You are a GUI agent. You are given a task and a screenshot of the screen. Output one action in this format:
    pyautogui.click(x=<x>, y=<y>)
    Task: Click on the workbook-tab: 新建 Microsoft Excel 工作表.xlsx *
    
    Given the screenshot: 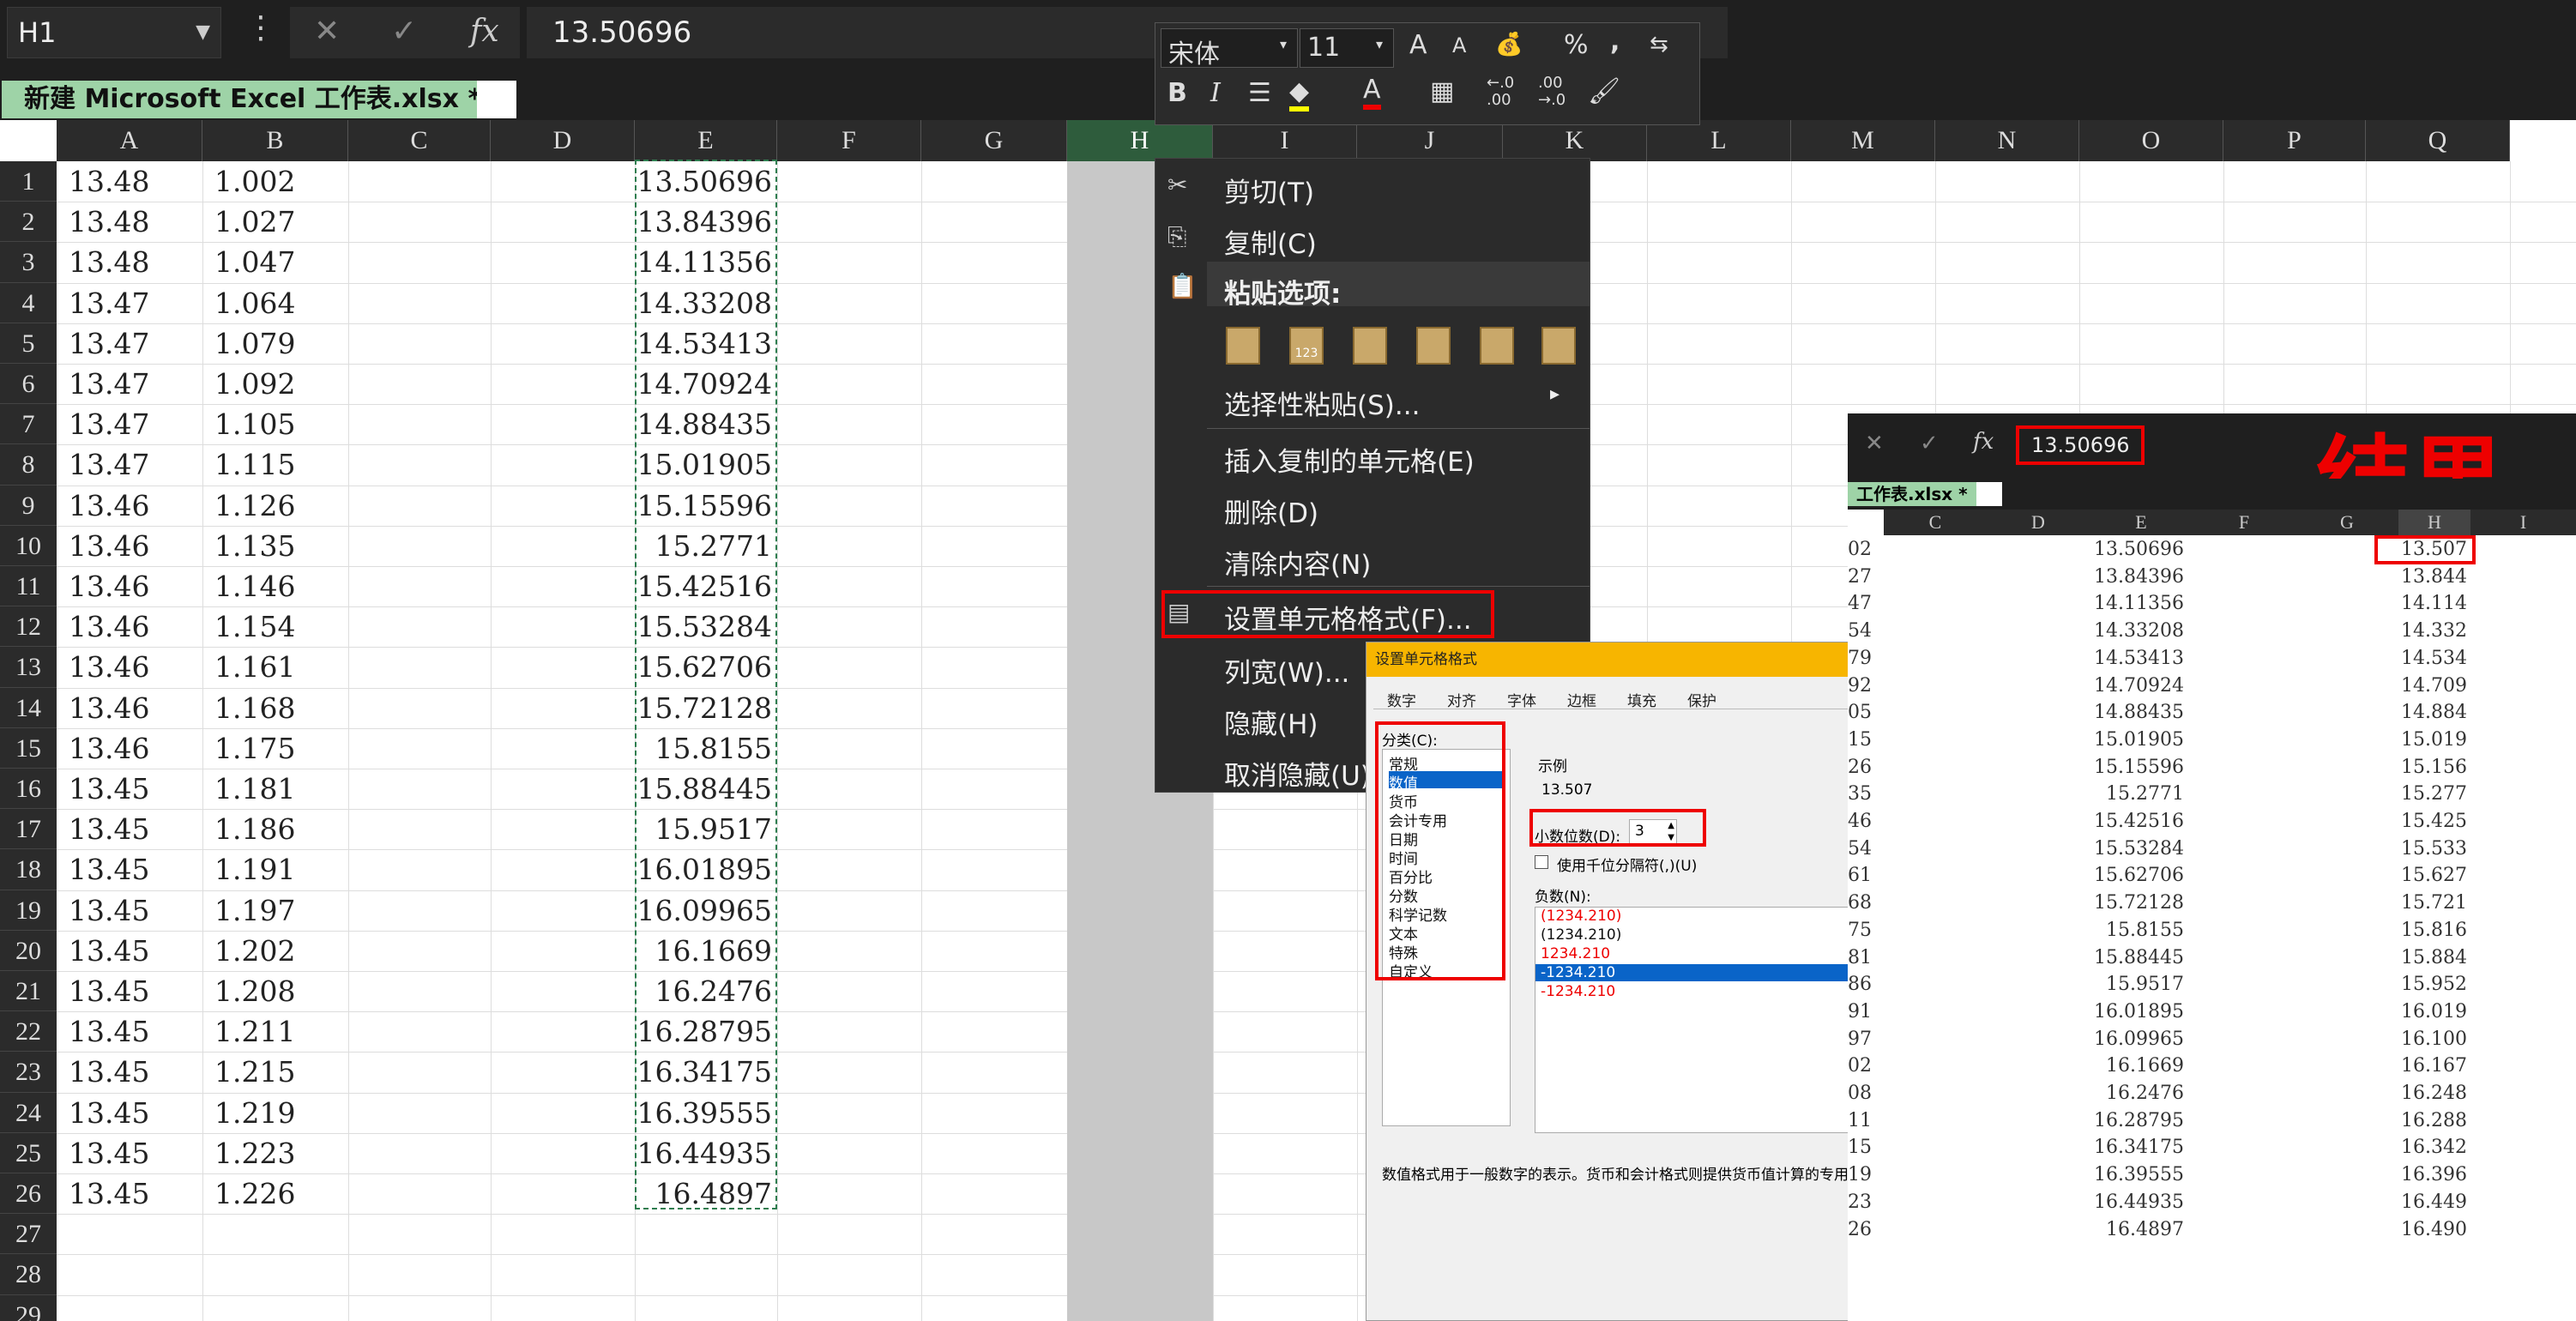 What is the action you would take?
    pyautogui.click(x=251, y=99)
    